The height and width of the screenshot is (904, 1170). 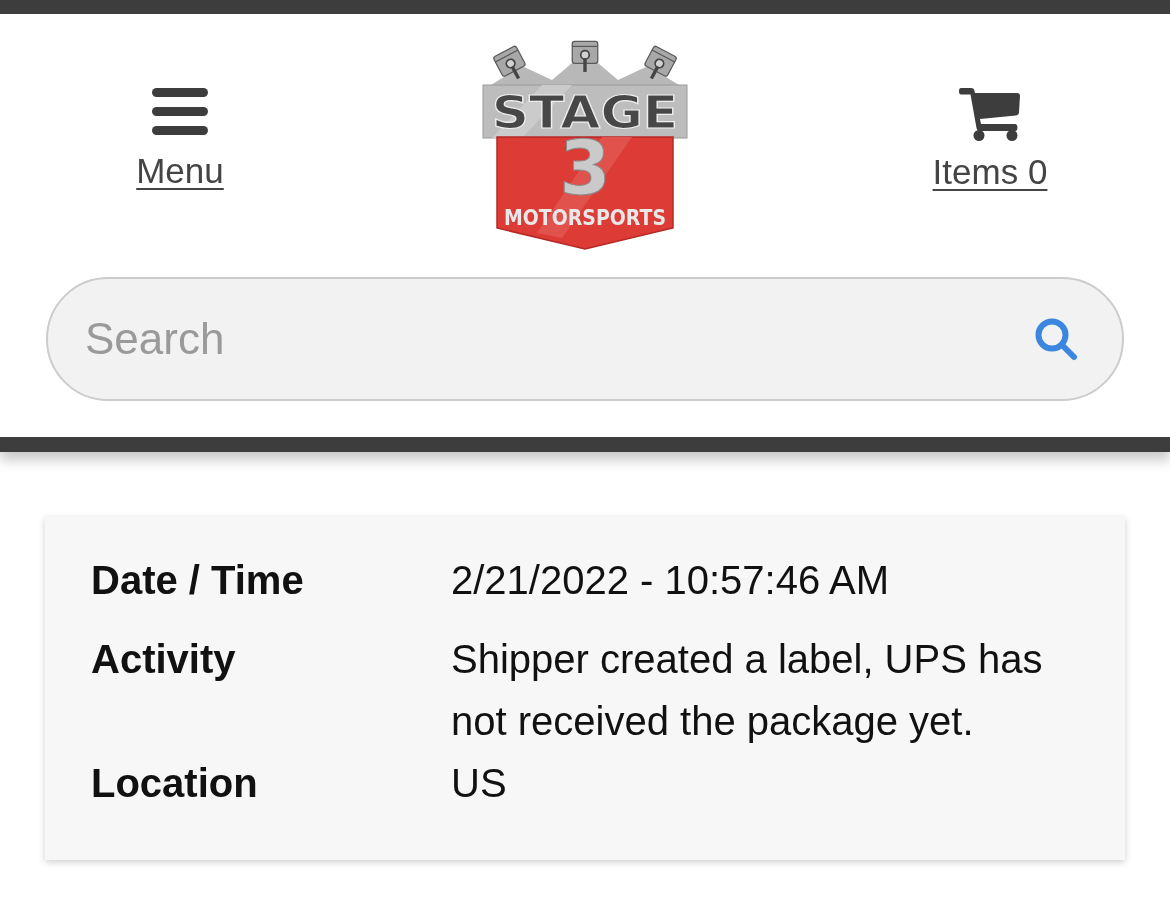 I want to click on field-value: US, so click(x=479, y=783).